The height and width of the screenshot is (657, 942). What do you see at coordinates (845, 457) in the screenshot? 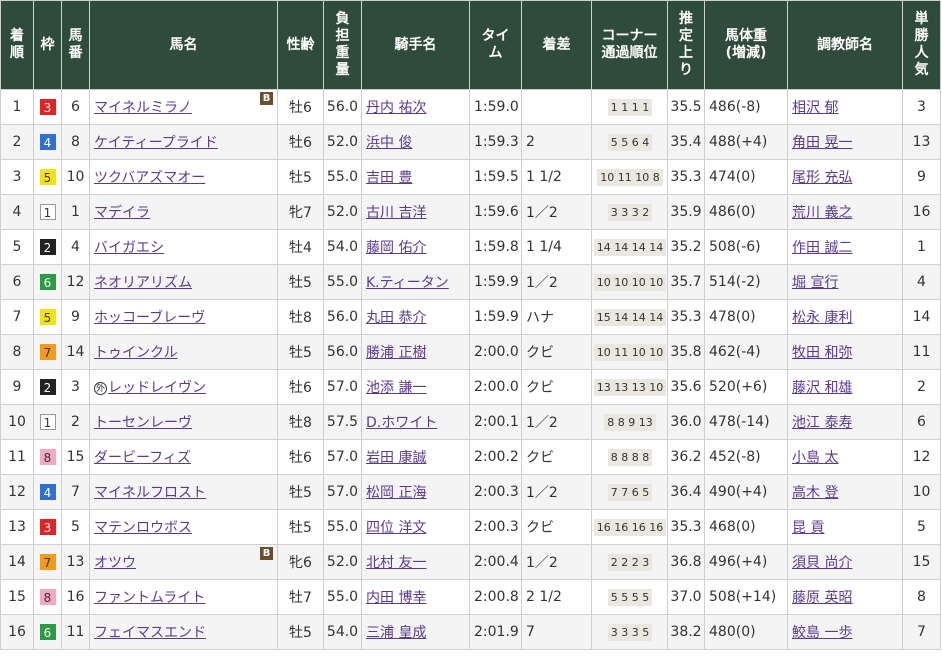
I see `trainer-cell: 小島 太` at bounding box center [845, 457].